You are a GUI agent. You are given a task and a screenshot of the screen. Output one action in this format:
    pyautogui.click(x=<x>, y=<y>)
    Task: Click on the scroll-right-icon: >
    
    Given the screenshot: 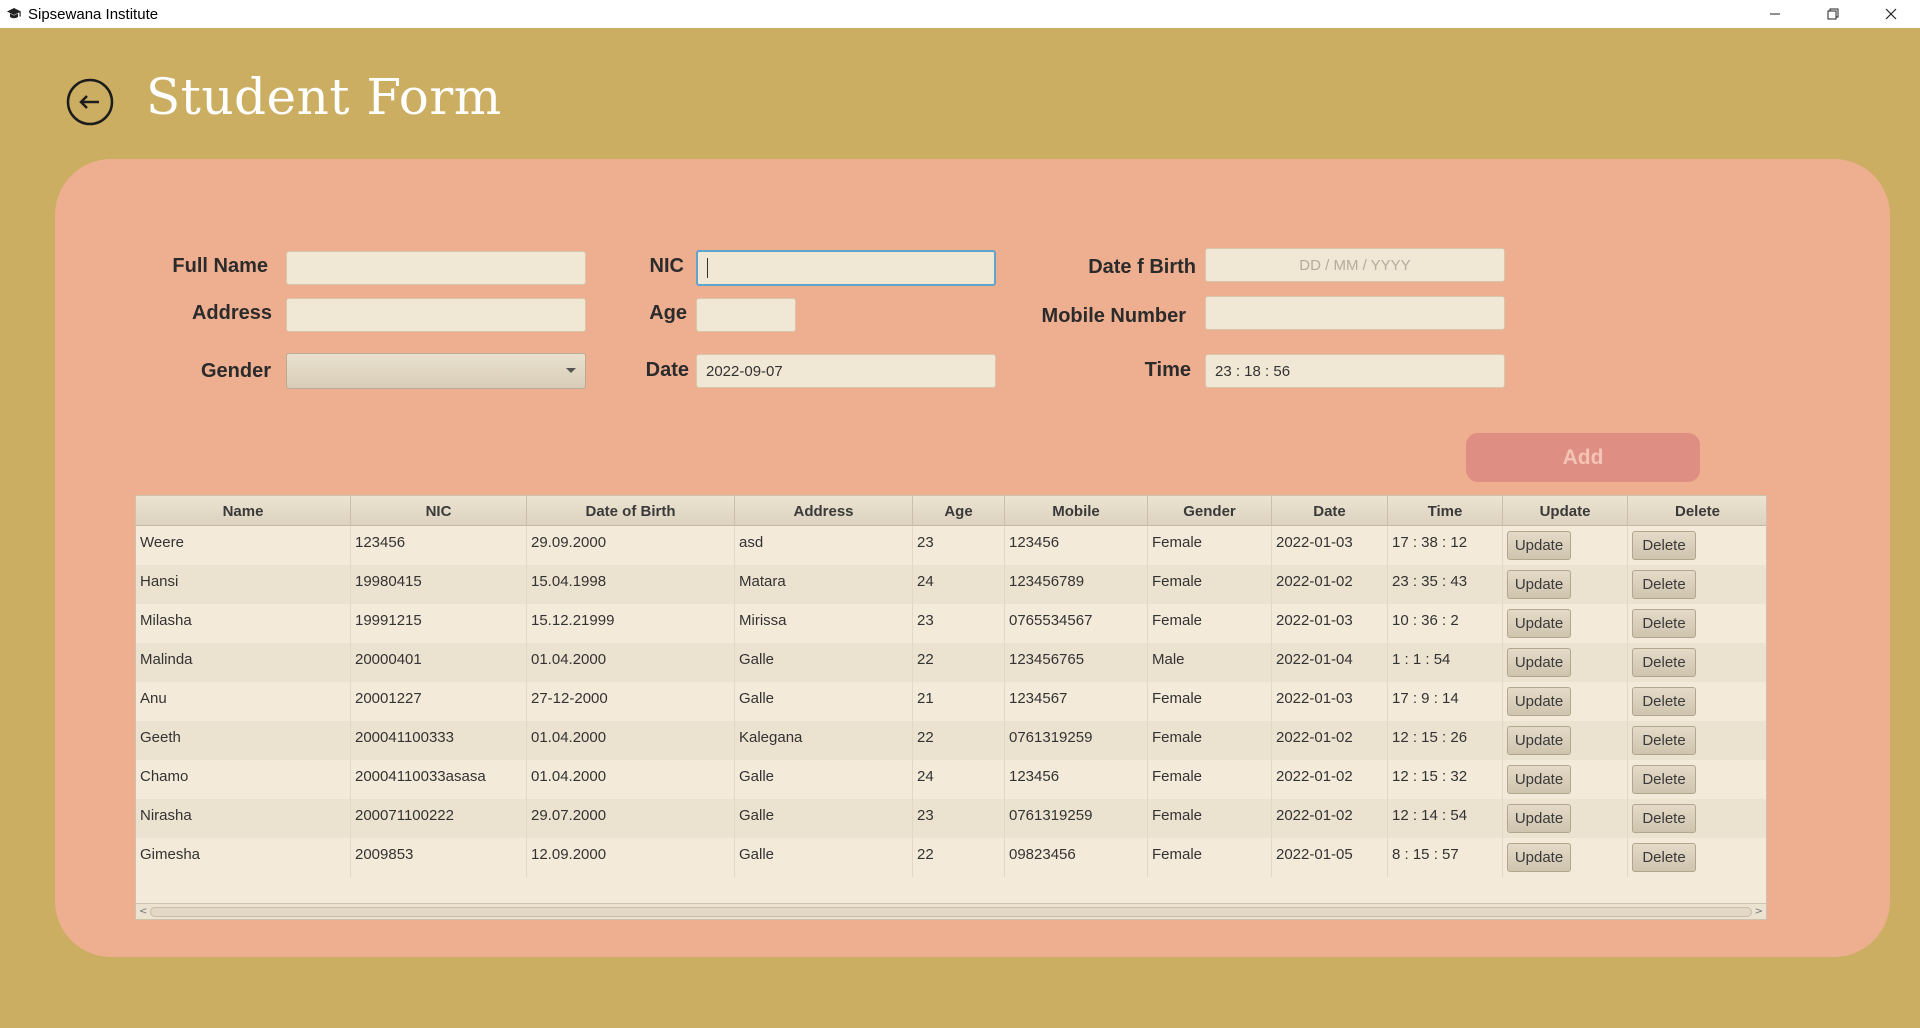 What is the action you would take?
    pyautogui.click(x=1759, y=911)
    